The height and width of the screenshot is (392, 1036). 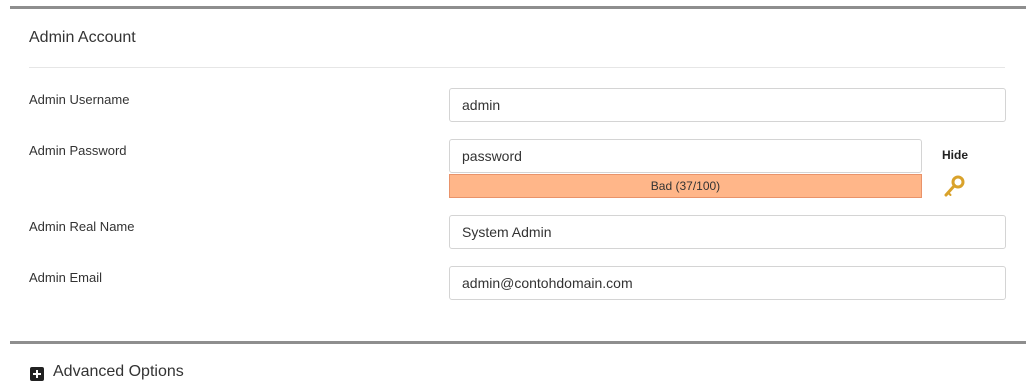 What do you see at coordinates (685, 156) in the screenshot?
I see `admin-password-input` at bounding box center [685, 156].